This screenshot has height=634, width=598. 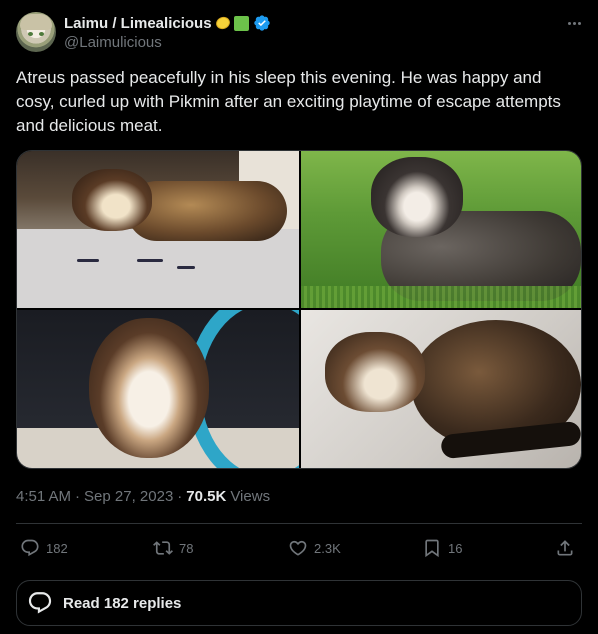 I want to click on heart-icon, so click(x=298, y=548).